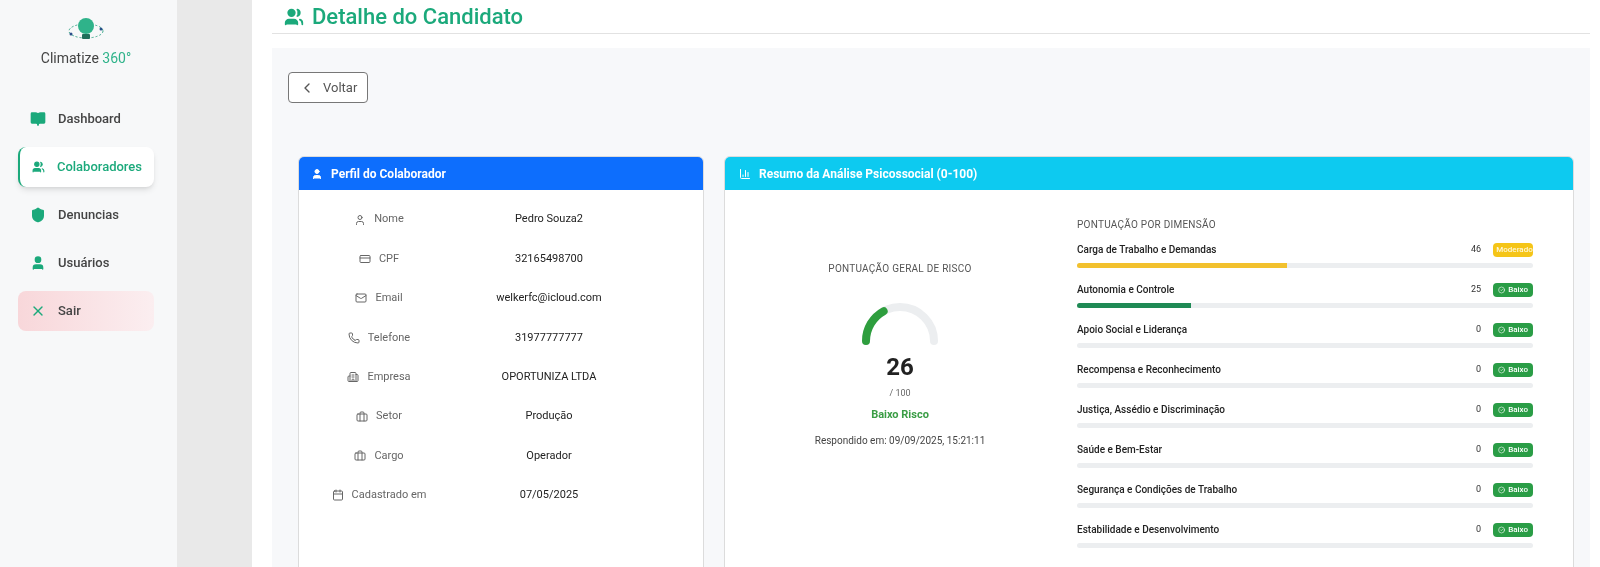  Describe the element at coordinates (900, 414) in the screenshot. I see `risk-label: Baixo Risco` at that location.